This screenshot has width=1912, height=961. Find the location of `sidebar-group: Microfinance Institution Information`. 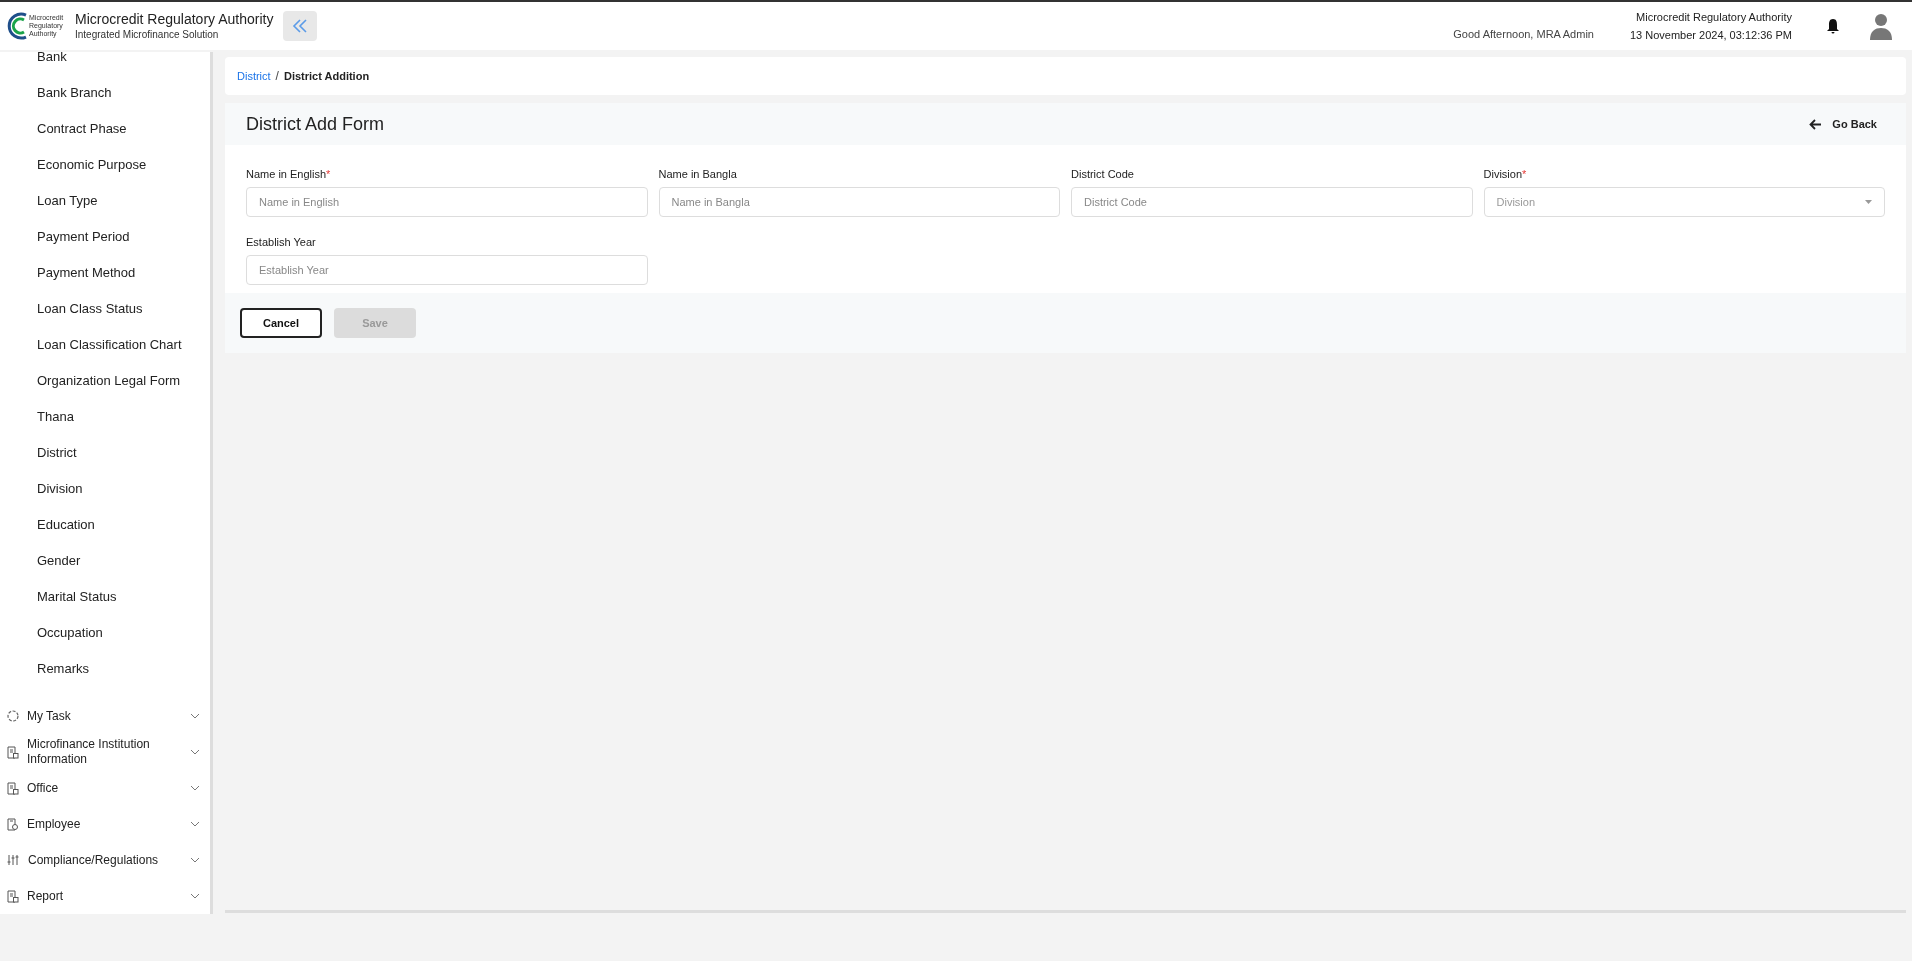

sidebar-group: Microfinance Institution Information is located at coordinates (105, 752).